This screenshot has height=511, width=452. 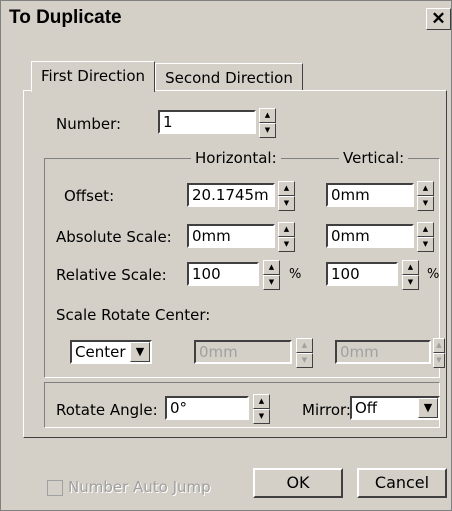 I want to click on relative-scale-horizontal-spinner: ▲ ▼, so click(x=271, y=275).